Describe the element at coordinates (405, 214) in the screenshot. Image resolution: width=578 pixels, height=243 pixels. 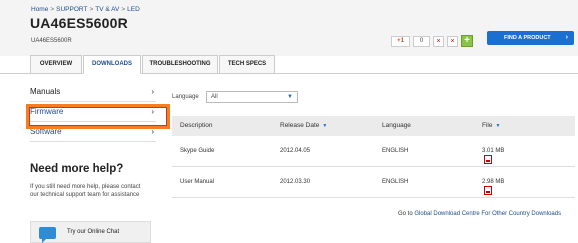
I see `global-download-prefix: Go to` at that location.